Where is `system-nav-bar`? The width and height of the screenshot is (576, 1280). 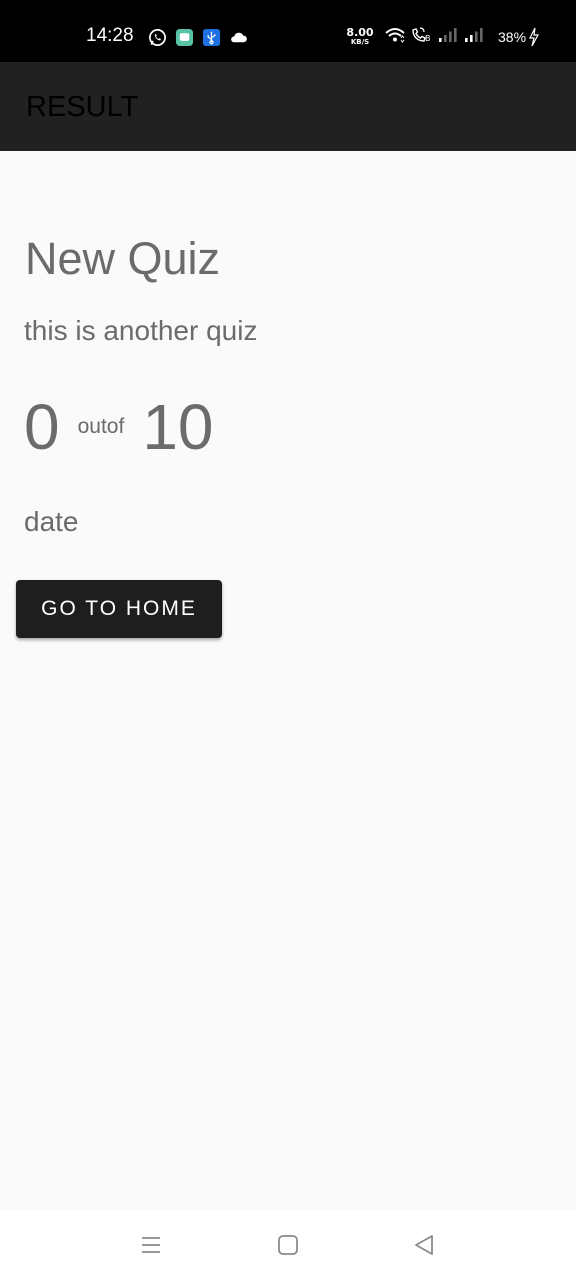
system-nav-bar is located at coordinates (288, 1245).